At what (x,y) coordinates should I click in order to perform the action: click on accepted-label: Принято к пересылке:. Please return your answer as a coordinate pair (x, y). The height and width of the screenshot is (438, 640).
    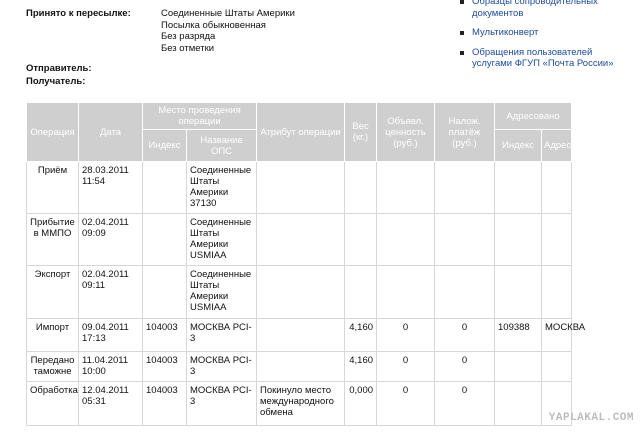
    Looking at the image, I should click on (78, 13).